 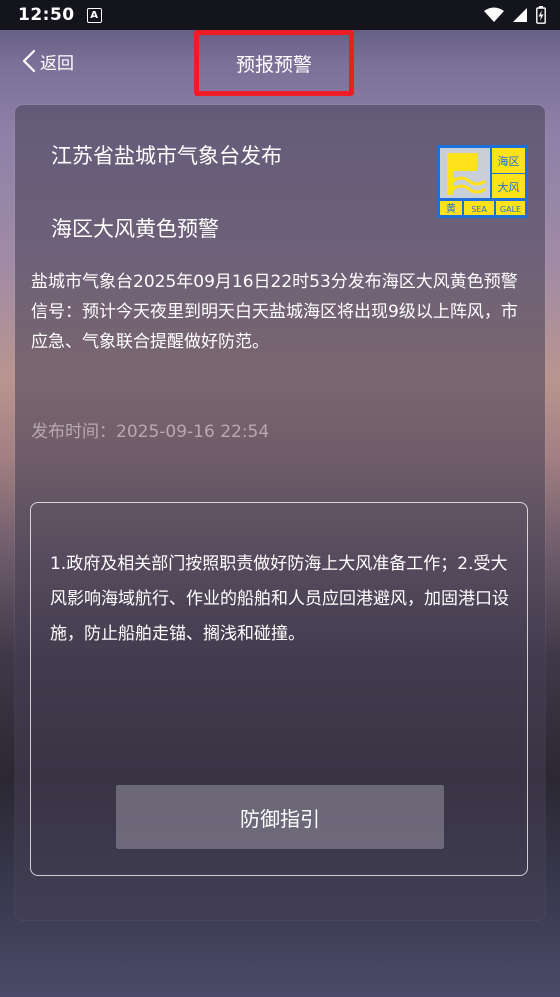 I want to click on publish-time: 发布时间：2025-09-16 22:54, so click(x=150, y=429).